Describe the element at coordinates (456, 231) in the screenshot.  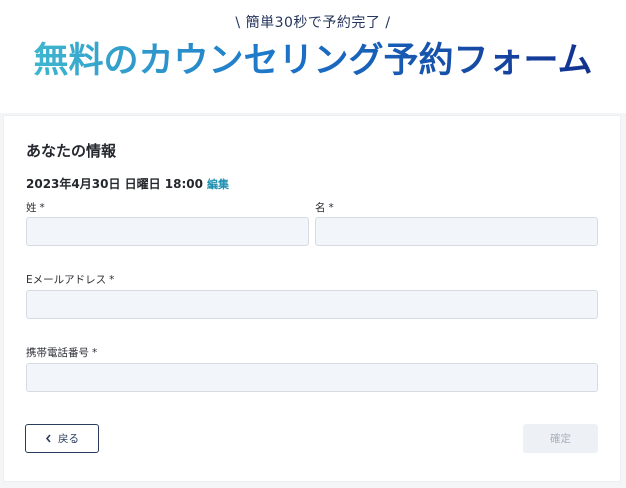
I see `first-name-input` at that location.